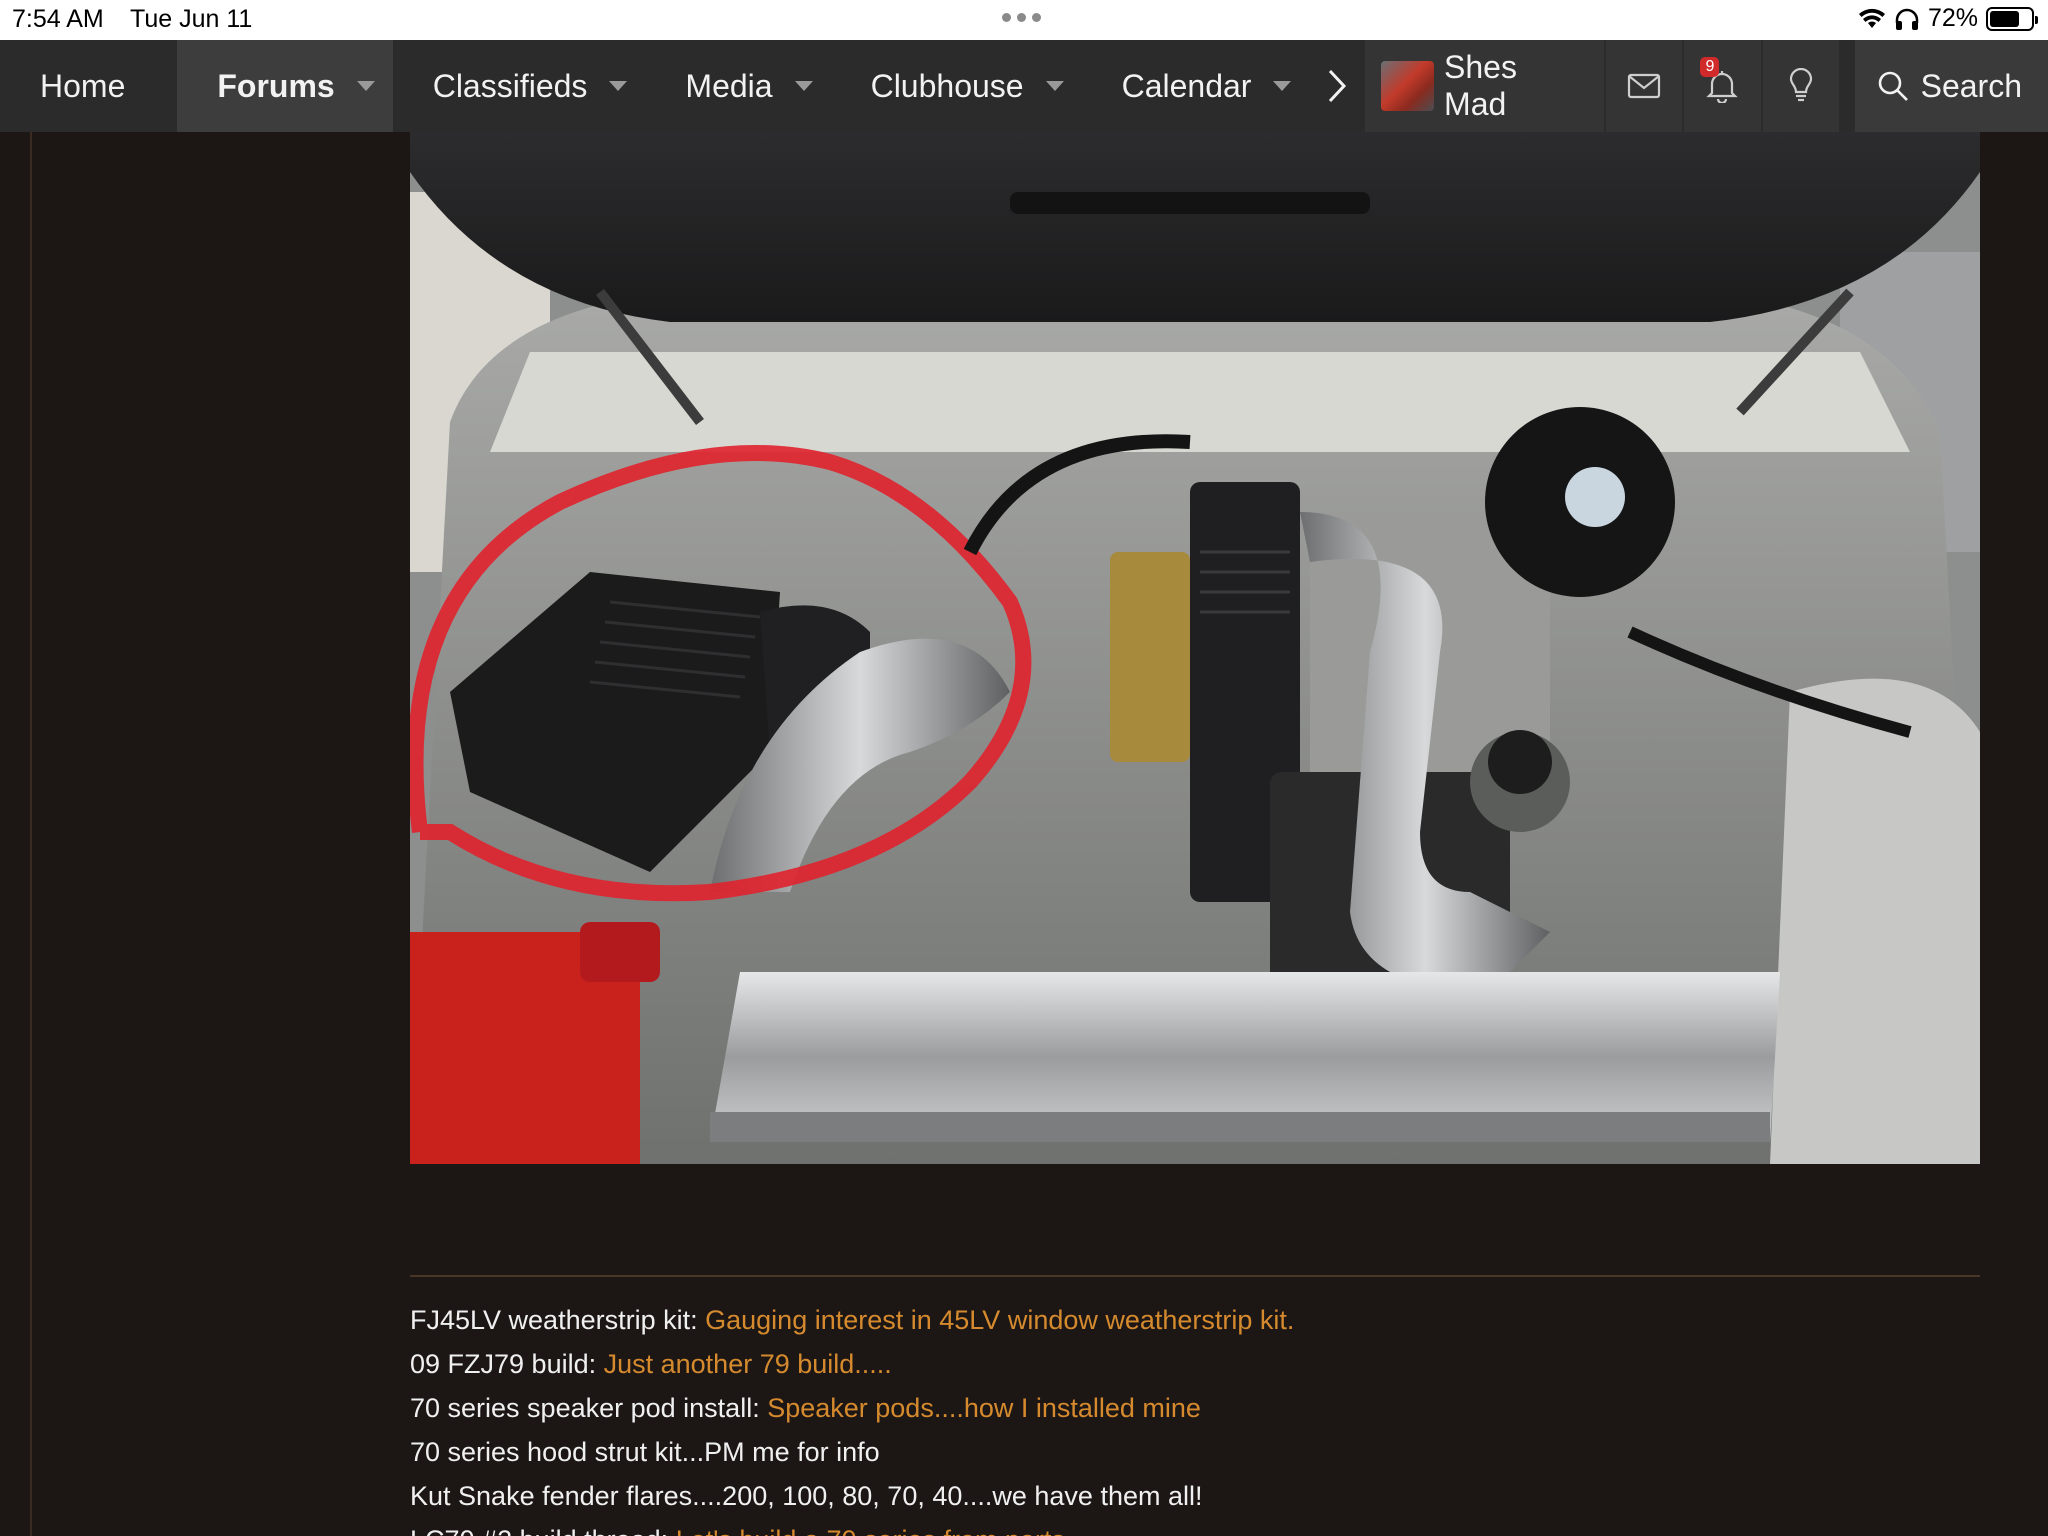 The image size is (2048, 1536). I want to click on signature-link: Speaker pods....how I installed mine, so click(984, 1408).